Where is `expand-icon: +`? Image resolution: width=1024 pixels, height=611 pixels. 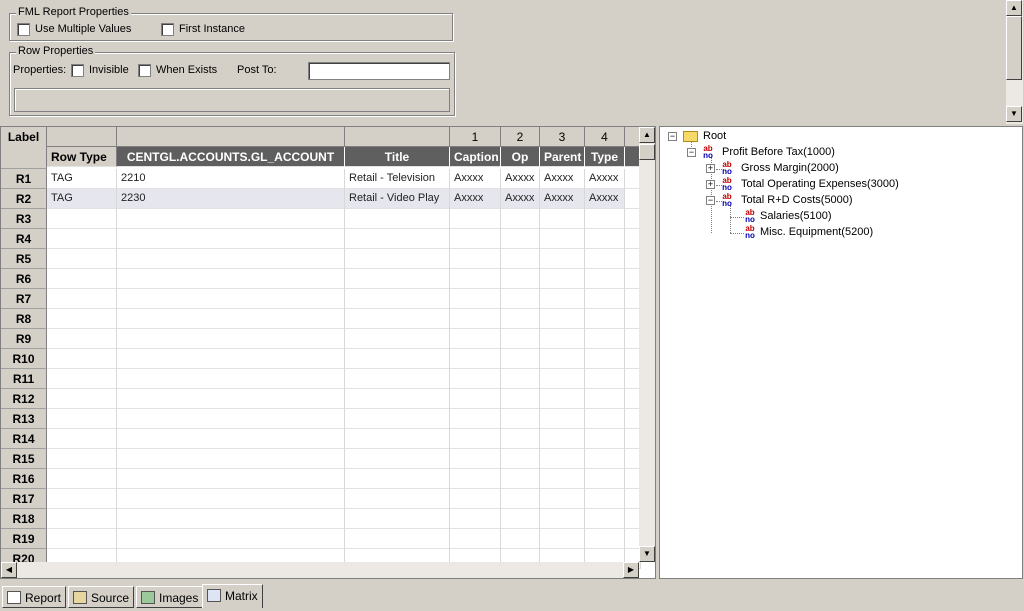 expand-icon: + is located at coordinates (710, 184).